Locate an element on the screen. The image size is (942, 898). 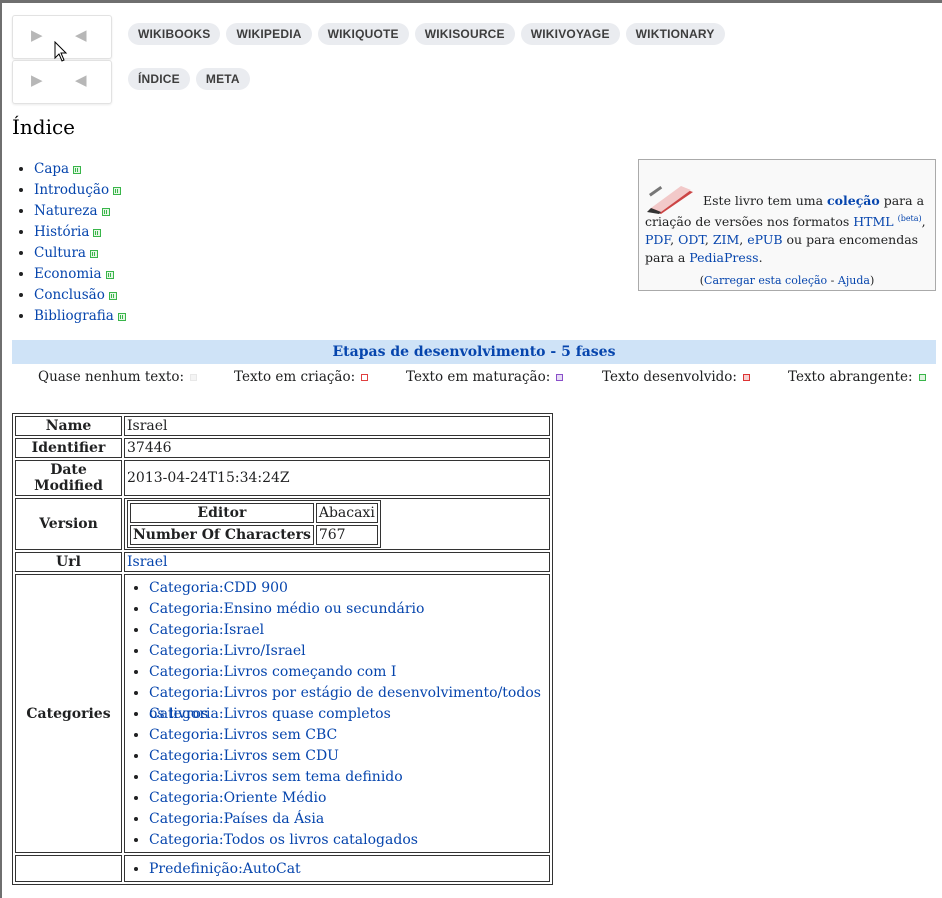
templates-label is located at coordinates (68, 868).